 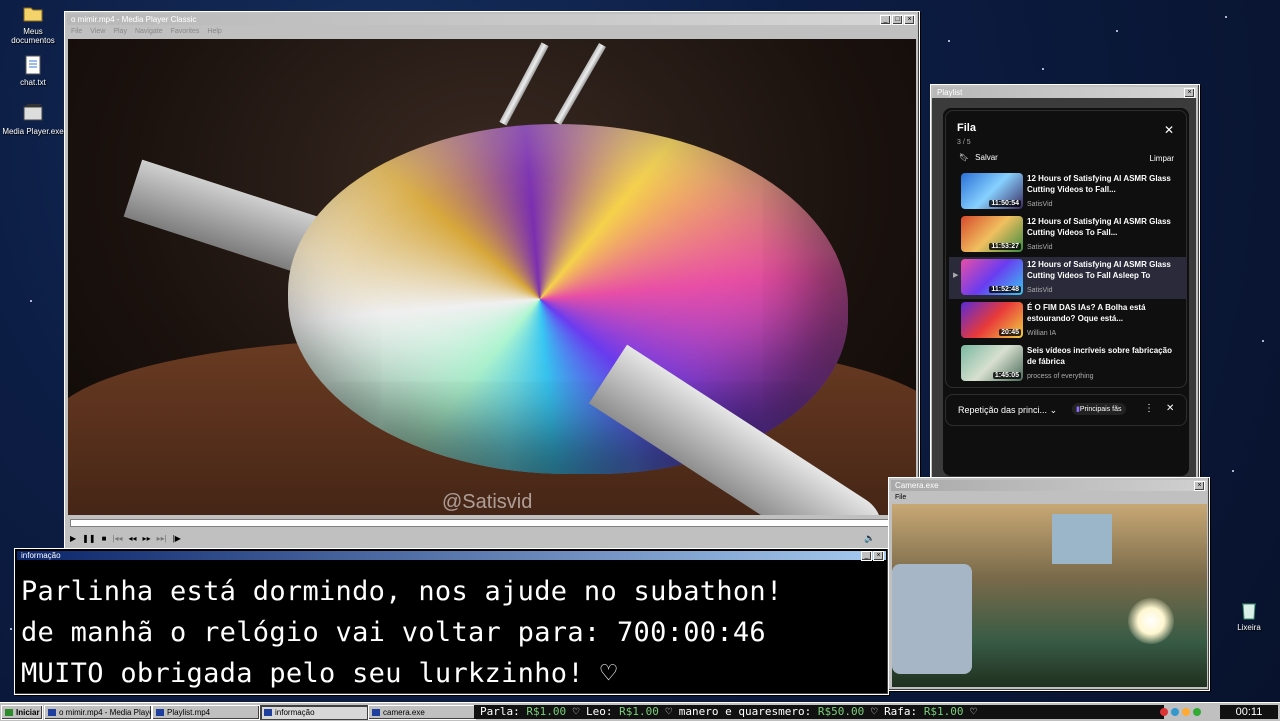 I want to click on donation-amount: R$50.00, so click(x=841, y=711).